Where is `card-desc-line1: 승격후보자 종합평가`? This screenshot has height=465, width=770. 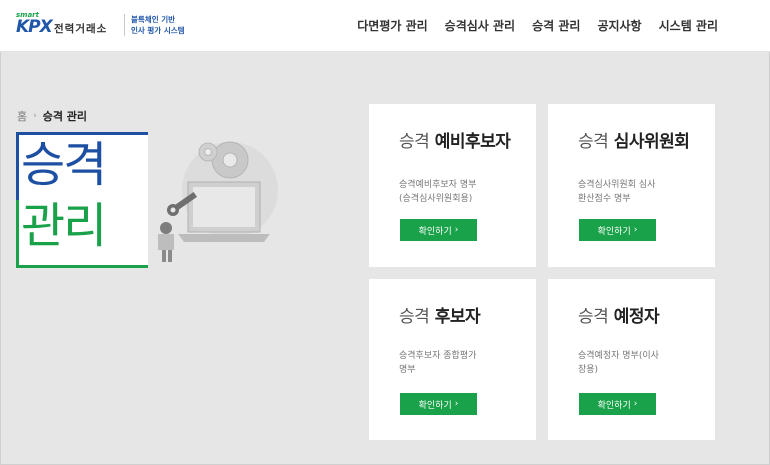 card-desc-line1: 승격후보자 종합평가 is located at coordinates (438, 356).